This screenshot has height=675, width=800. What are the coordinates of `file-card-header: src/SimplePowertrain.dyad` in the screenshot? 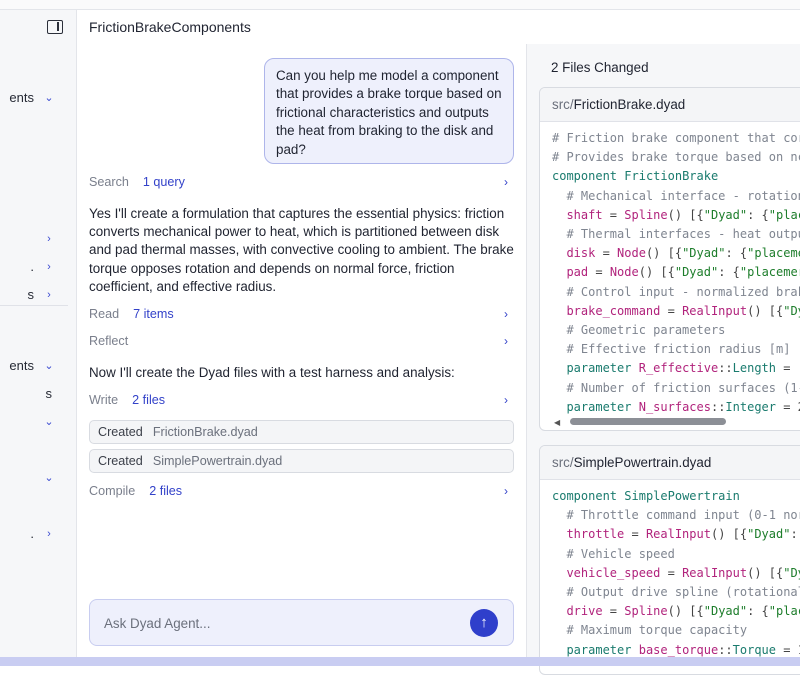 It's located at (670, 463).